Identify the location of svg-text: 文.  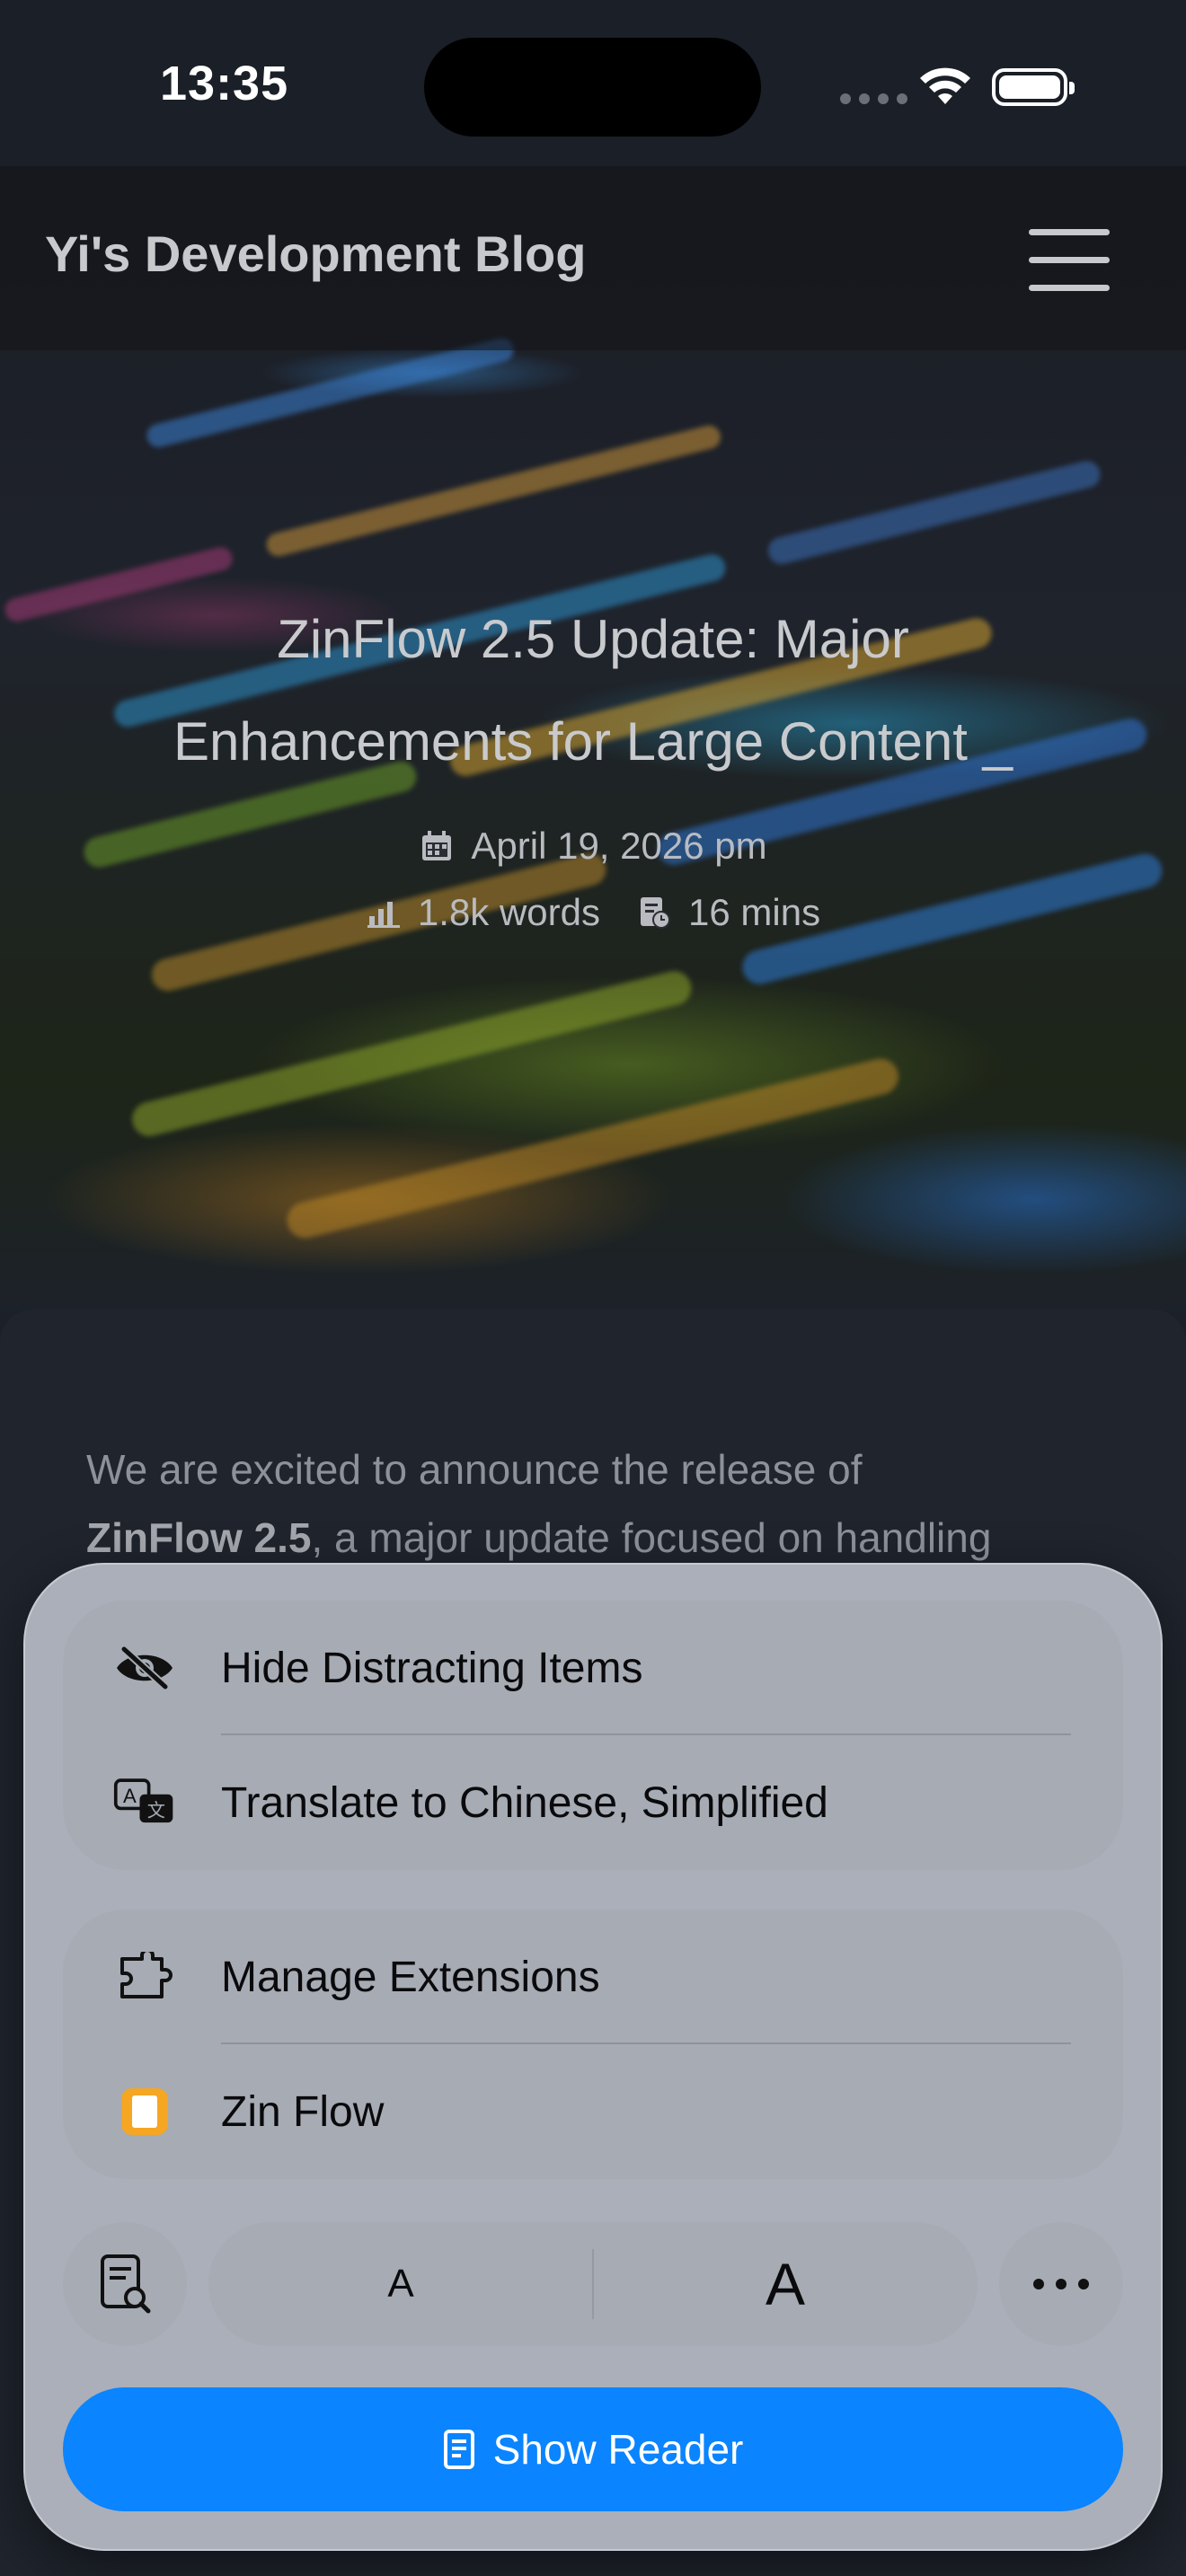
(156, 1811).